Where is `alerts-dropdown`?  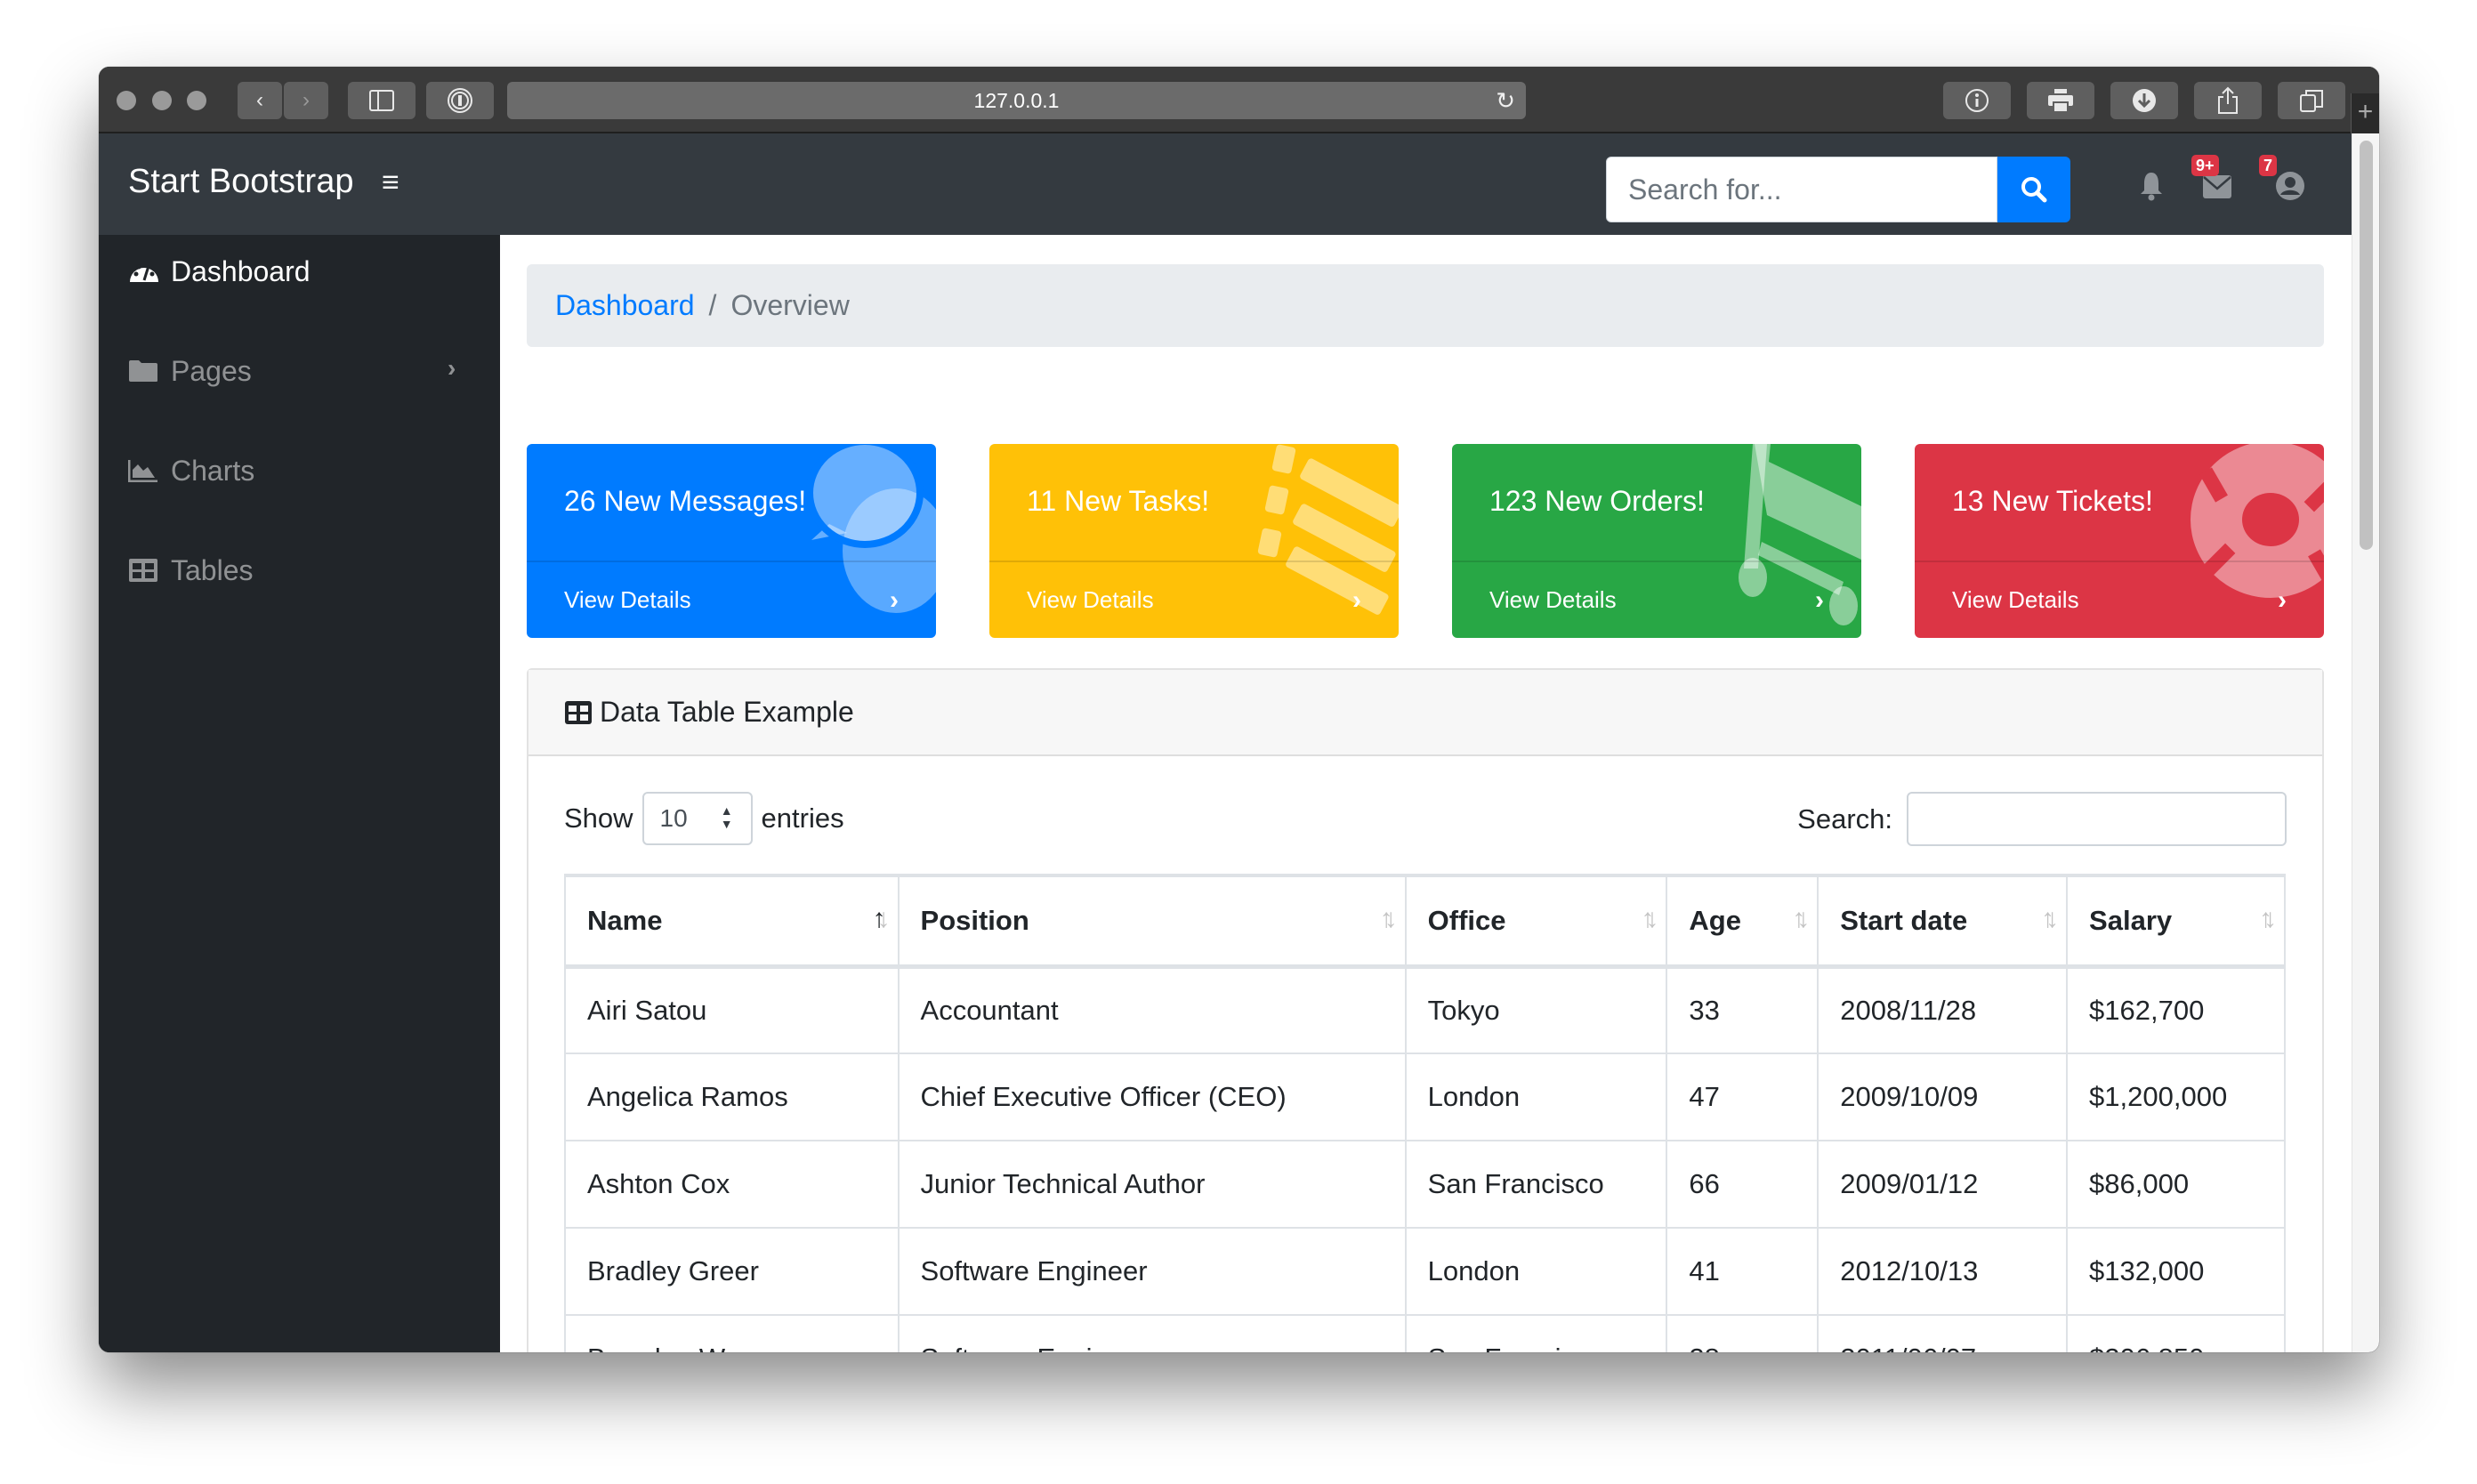
alerts-dropdown is located at coordinates (2151, 188).